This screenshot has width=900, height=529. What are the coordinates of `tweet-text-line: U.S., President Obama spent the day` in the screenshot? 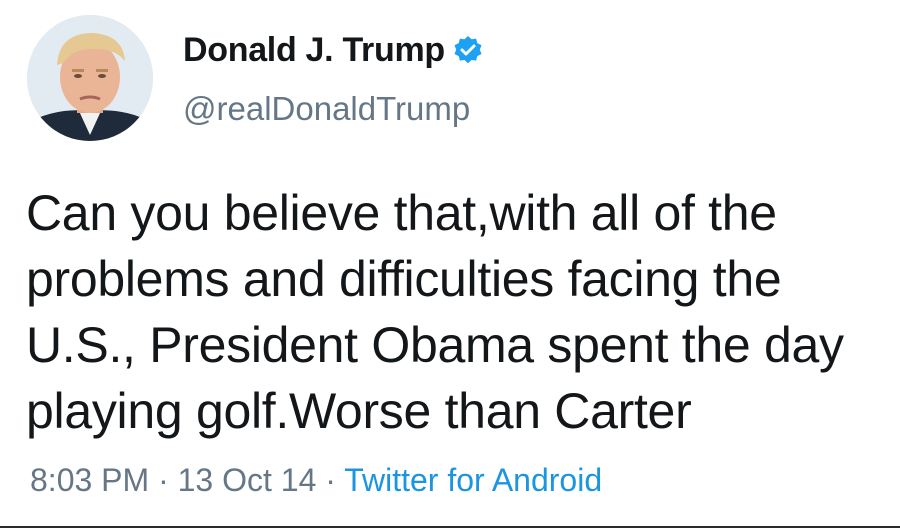 It's located at (435, 345).